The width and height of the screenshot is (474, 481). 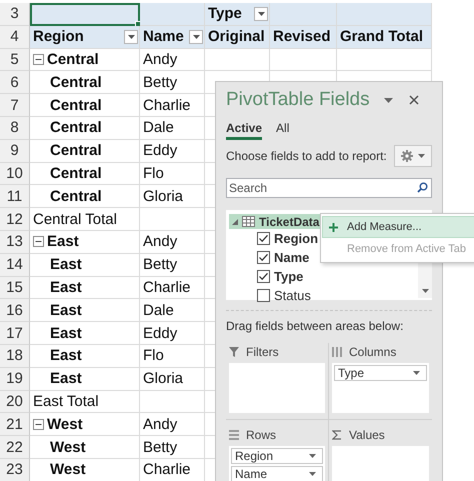 What do you see at coordinates (15, 82) in the screenshot?
I see `row-number: 6` at bounding box center [15, 82].